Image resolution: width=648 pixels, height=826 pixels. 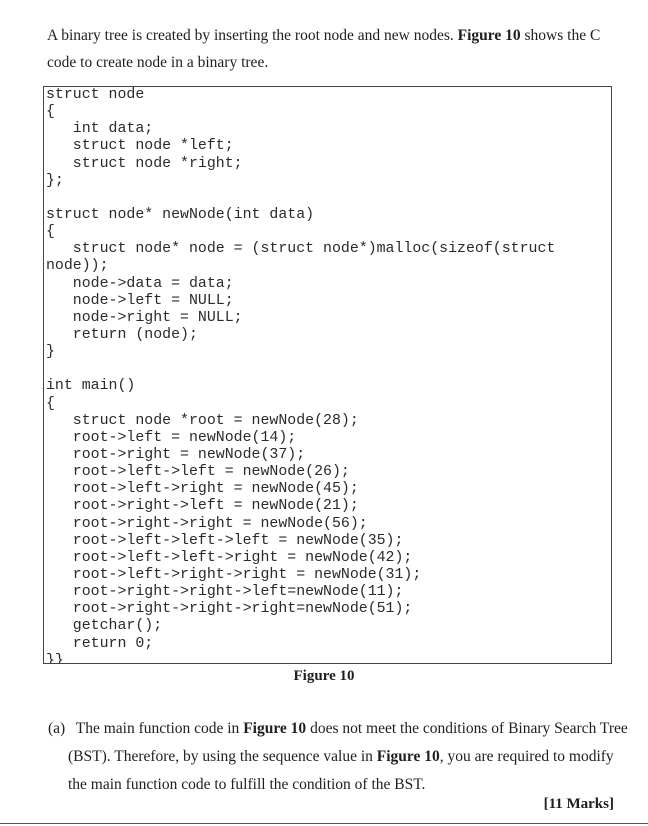 What do you see at coordinates (91, 386) in the screenshot?
I see `code-line: int main()` at bounding box center [91, 386].